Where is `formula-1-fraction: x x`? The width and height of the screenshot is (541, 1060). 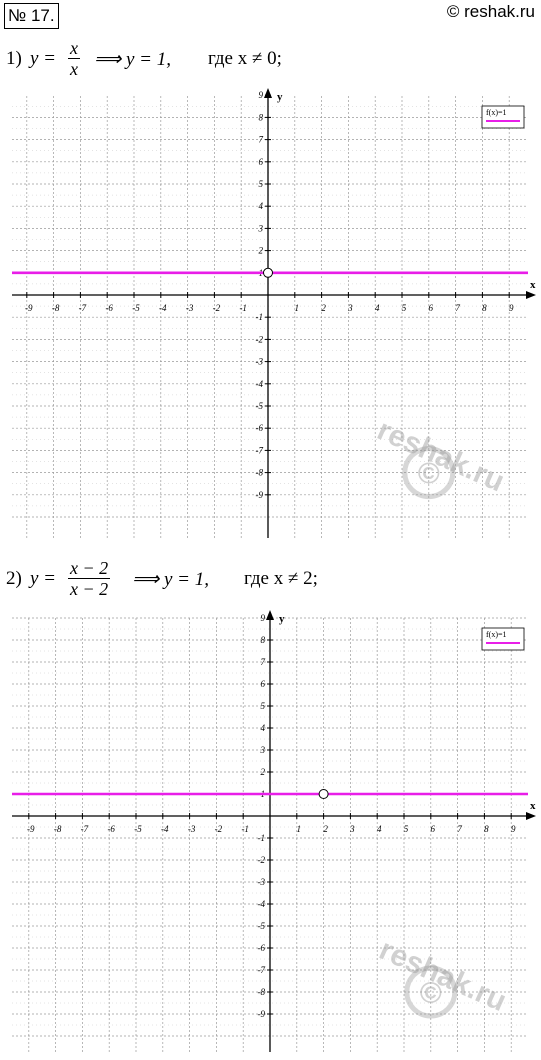 formula-1-fraction: x x is located at coordinates (74, 58).